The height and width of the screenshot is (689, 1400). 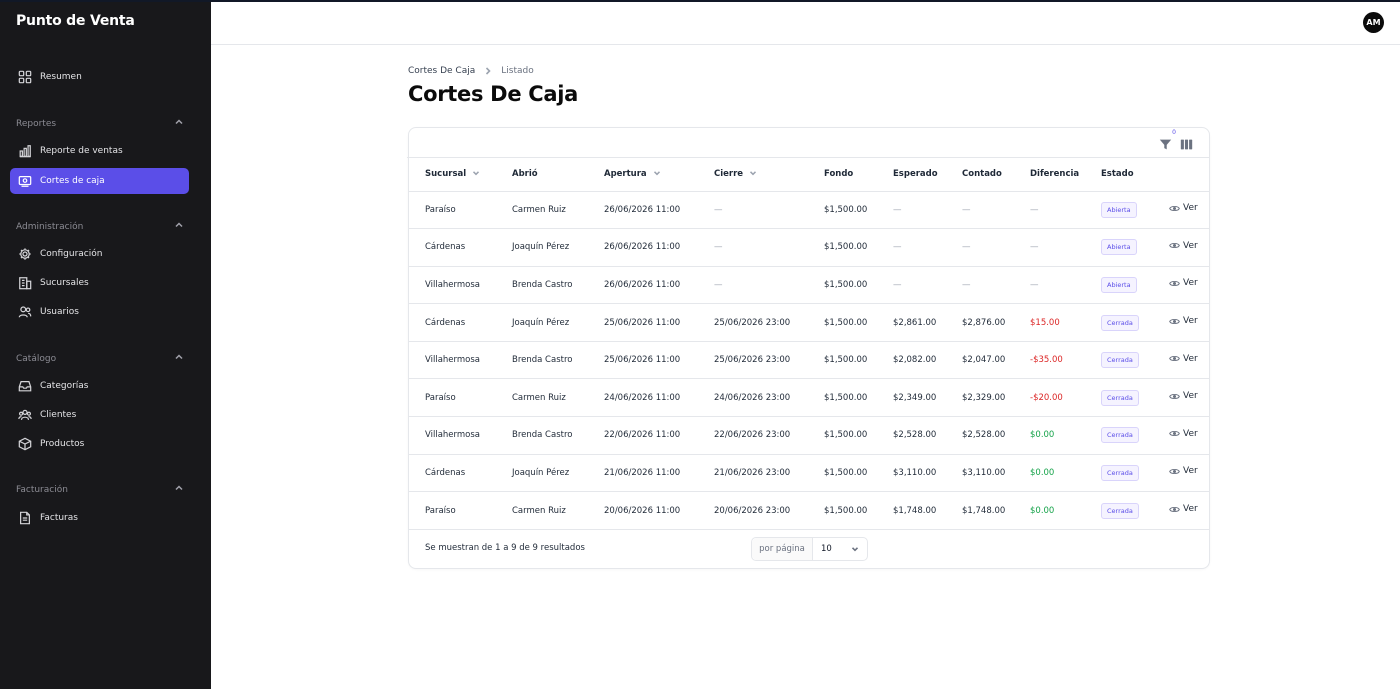 I want to click on sidebar-item-label: Configuración, so click(x=71, y=254).